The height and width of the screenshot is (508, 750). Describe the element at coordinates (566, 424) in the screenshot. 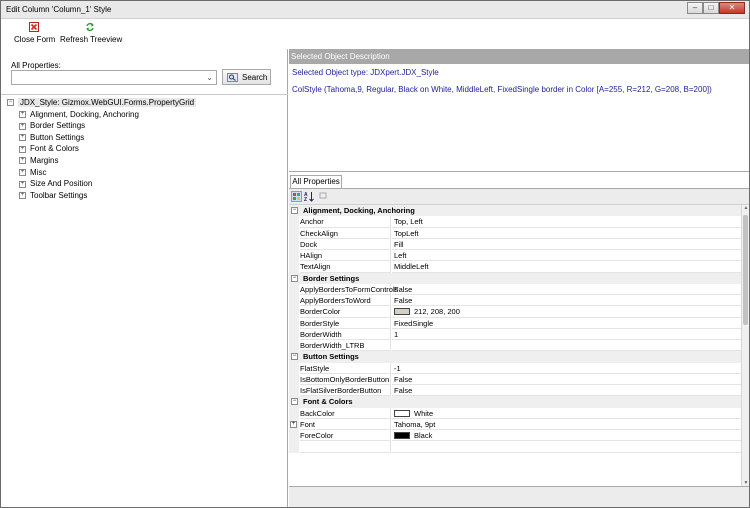

I see `property-value: Tahoma, 9pt` at that location.